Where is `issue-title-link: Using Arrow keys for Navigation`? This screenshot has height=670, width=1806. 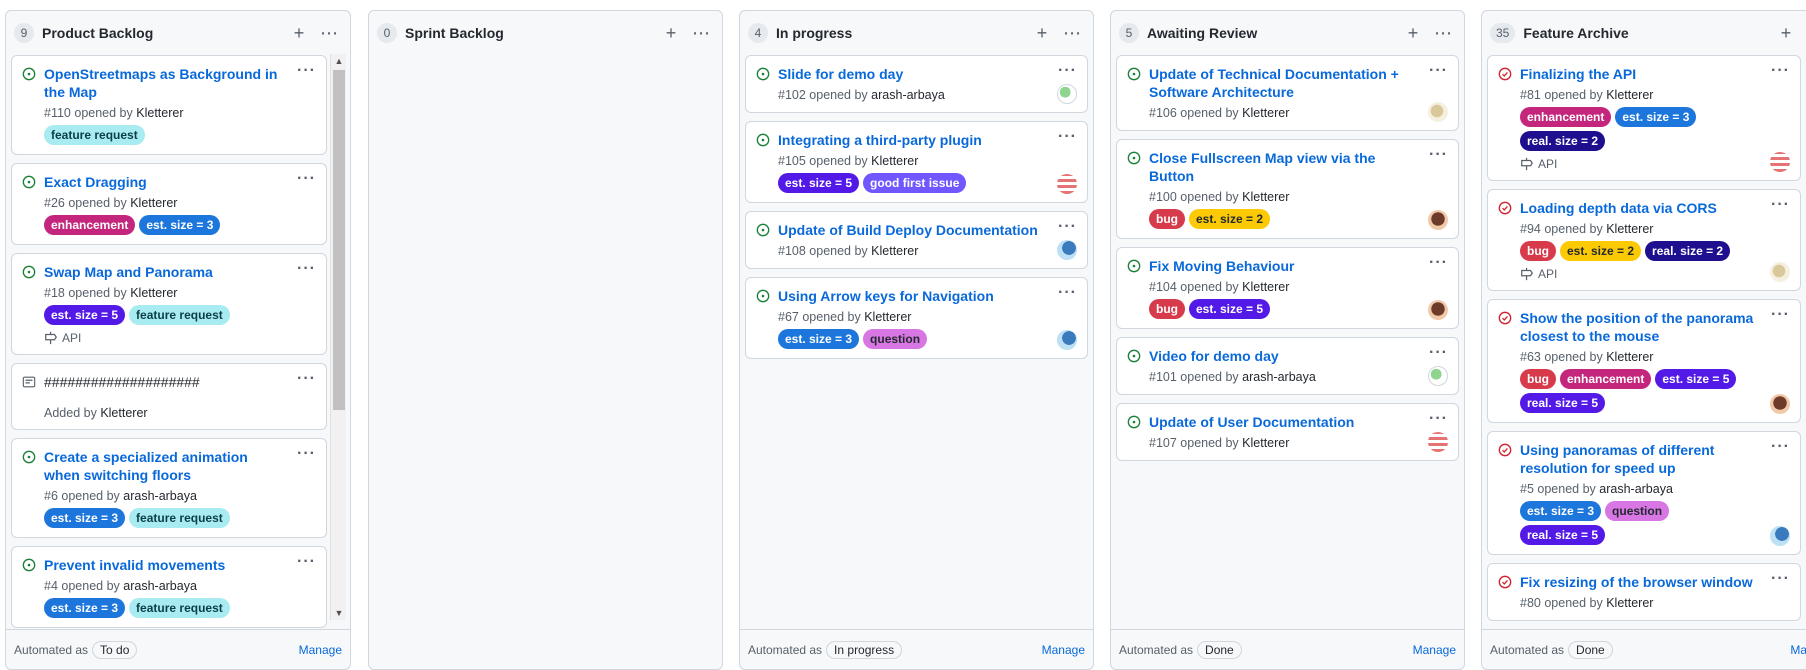 issue-title-link: Using Arrow keys for Navigation is located at coordinates (926, 296).